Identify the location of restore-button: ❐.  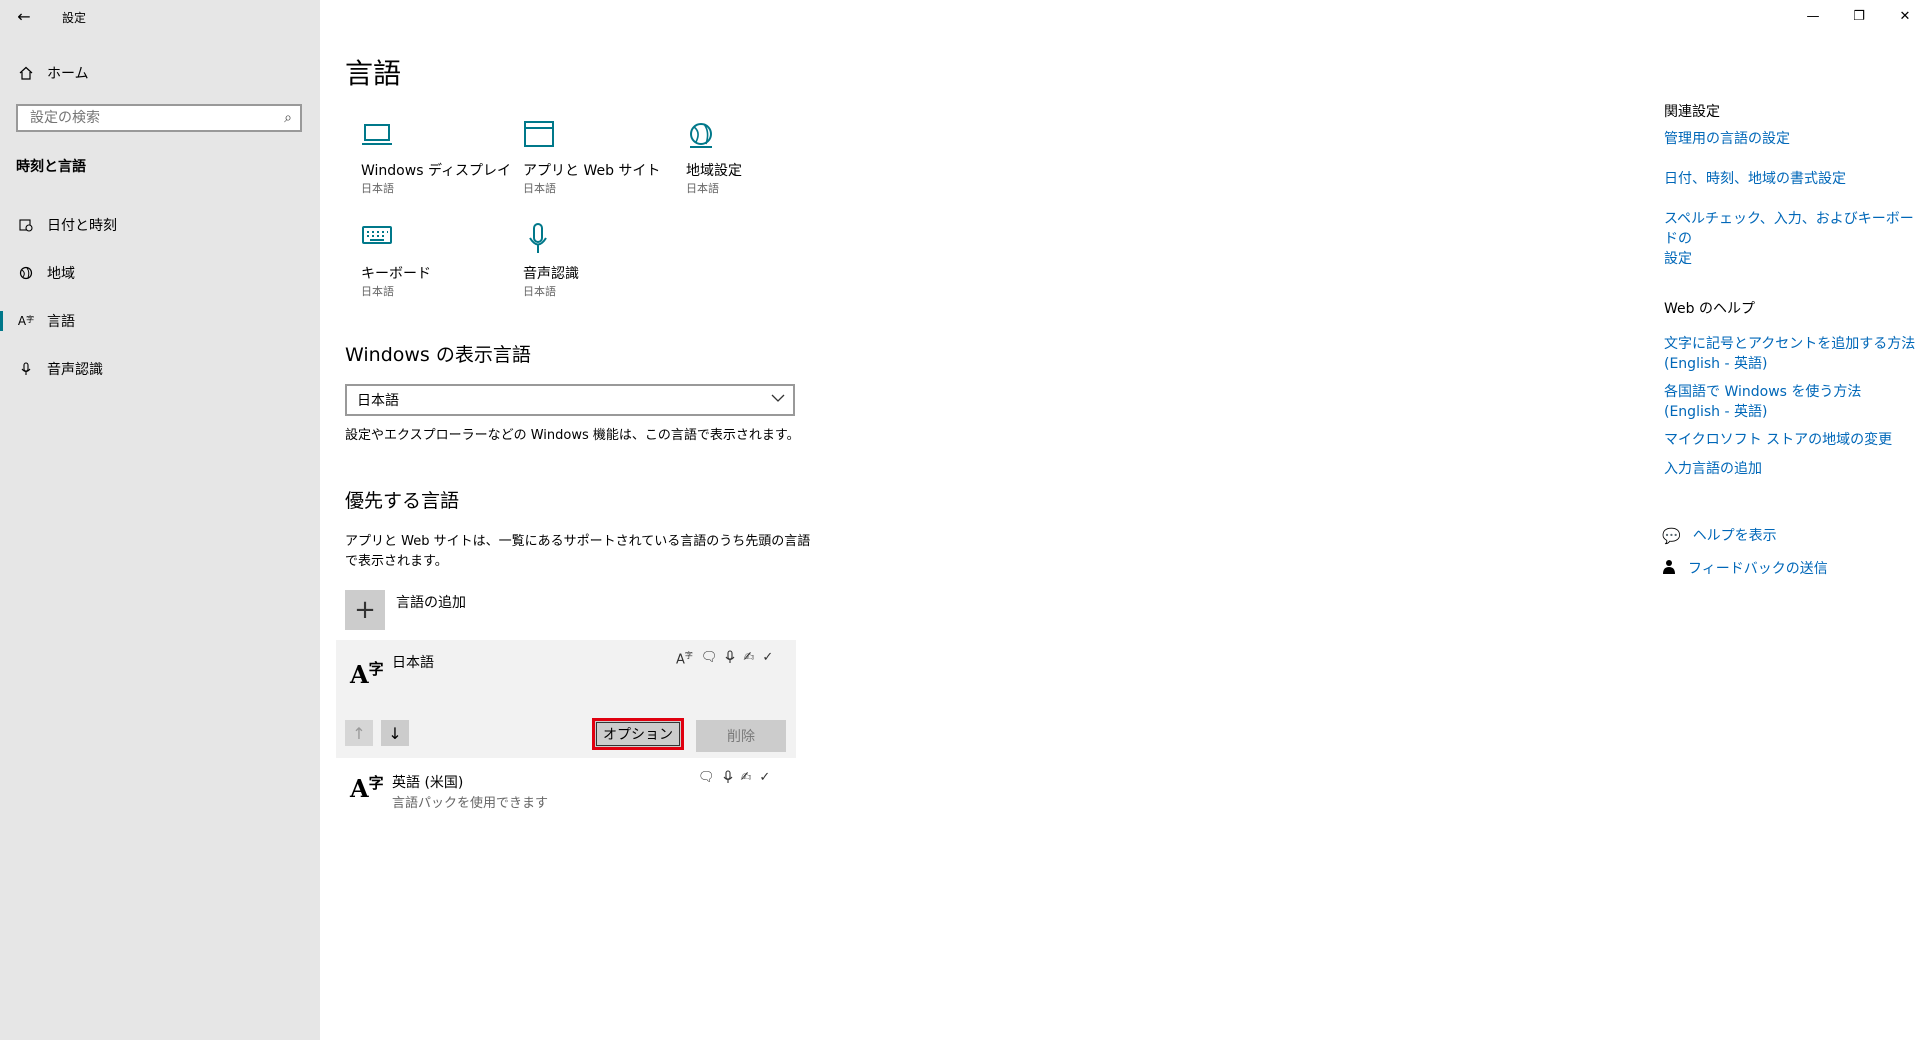
(1859, 16).